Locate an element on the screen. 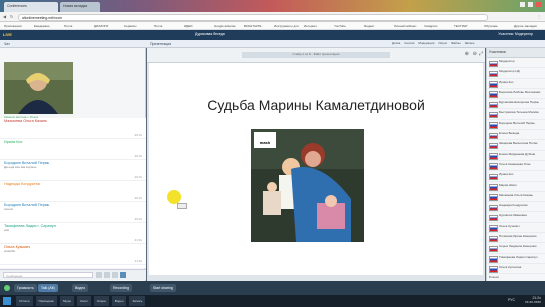  participant-item: Полякова Ирина Кемерово is located at coordinates (516, 238).